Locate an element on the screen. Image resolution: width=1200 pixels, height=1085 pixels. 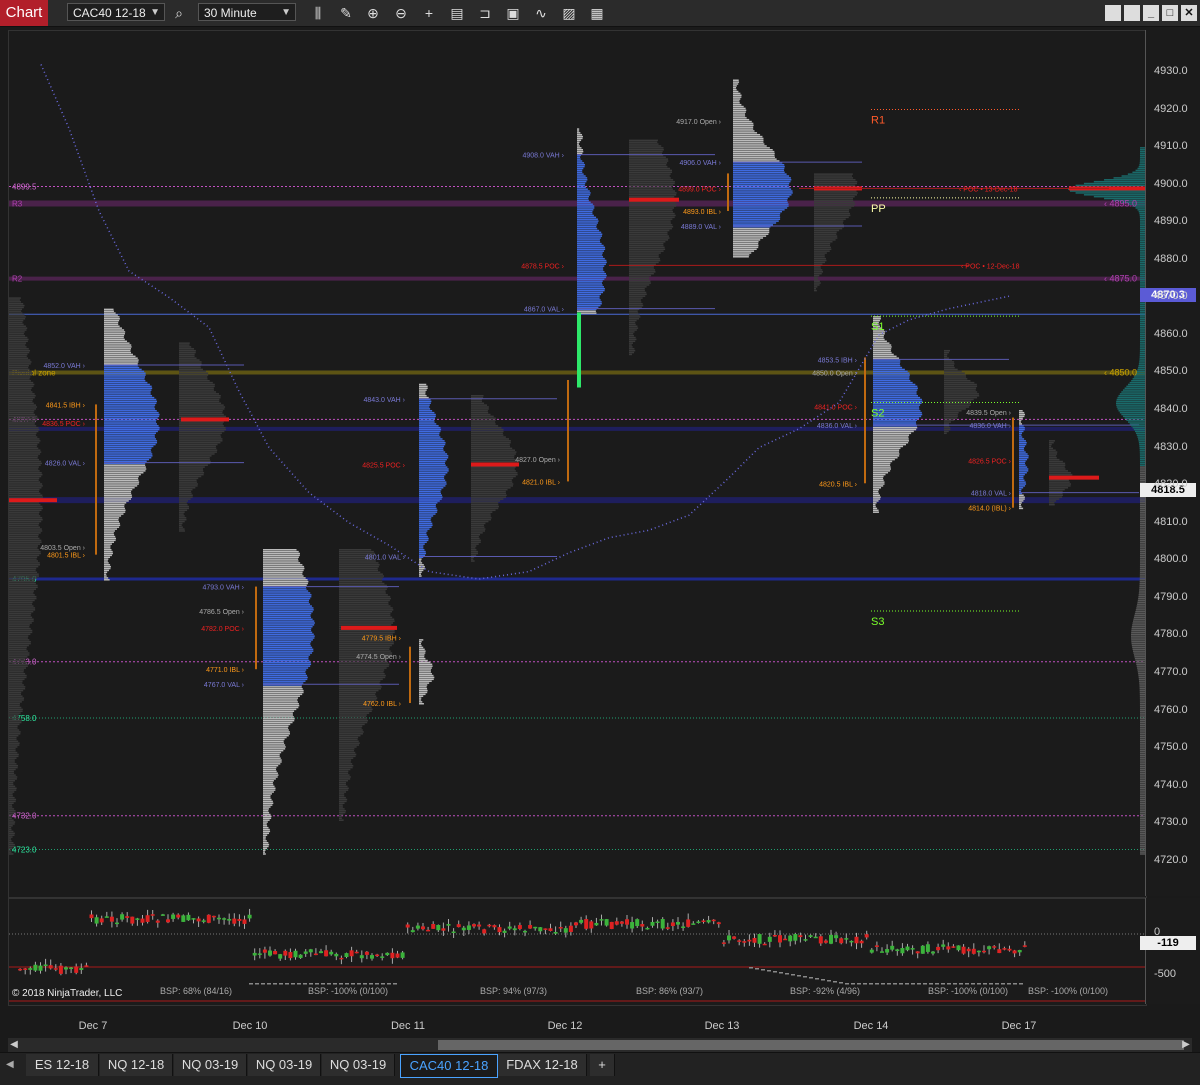
tab-es-12-18: ES 12-18 is located at coordinates (62, 1065).